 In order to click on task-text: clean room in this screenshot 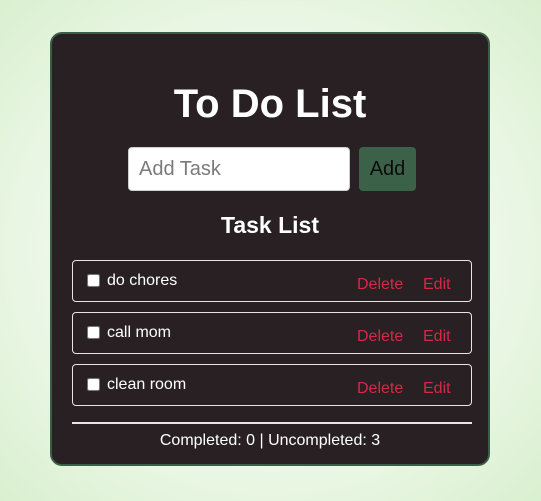, I will do `click(147, 384)`.